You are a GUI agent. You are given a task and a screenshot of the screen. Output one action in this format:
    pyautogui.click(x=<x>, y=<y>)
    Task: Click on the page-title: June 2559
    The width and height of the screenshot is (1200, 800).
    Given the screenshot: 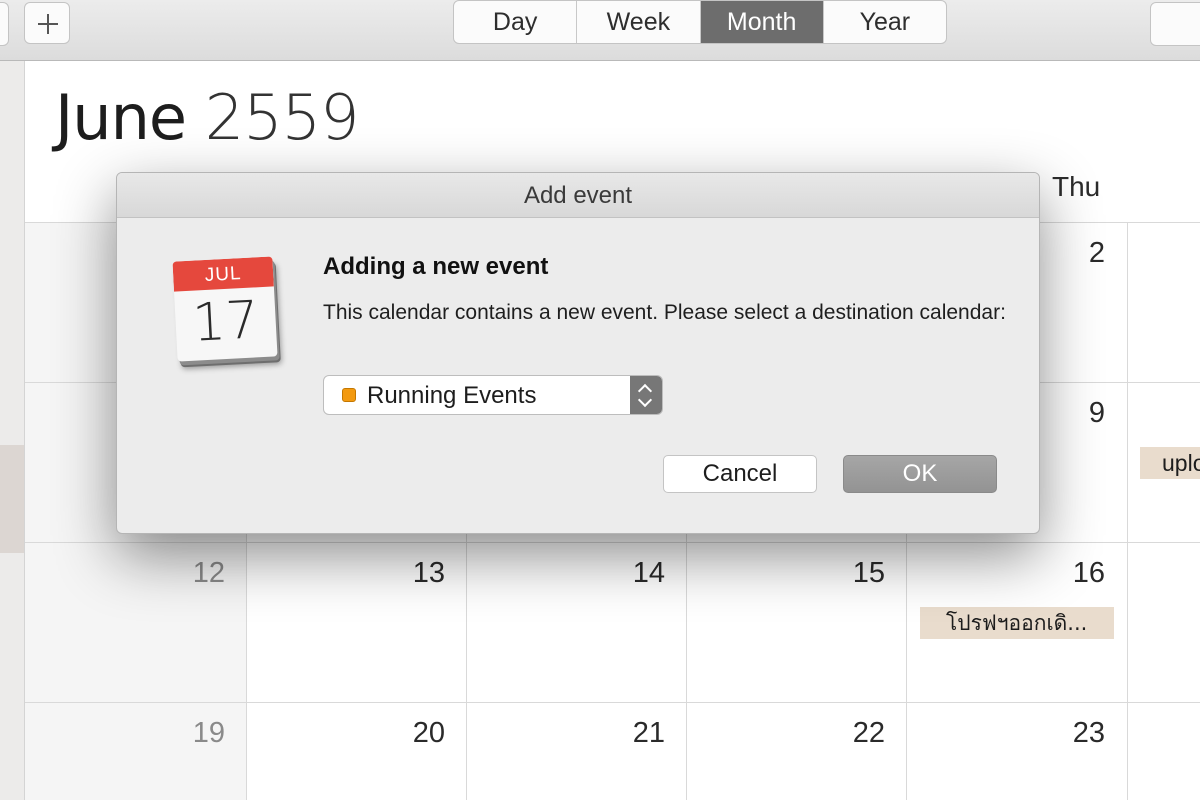 What is the action you would take?
    pyautogui.click(x=207, y=118)
    